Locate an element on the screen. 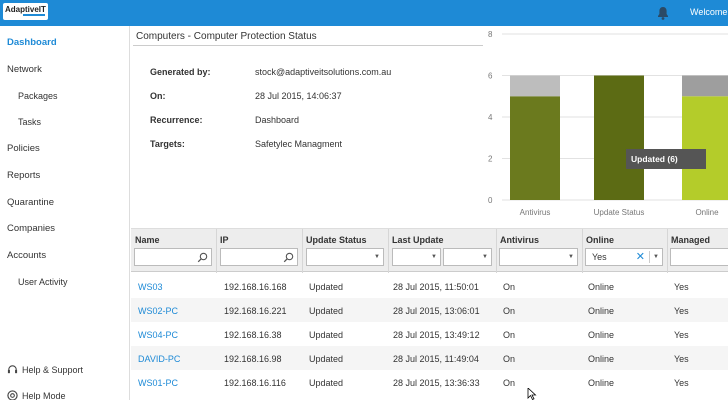 The height and width of the screenshot is (400, 728). cell-name: WS04-PC is located at coordinates (158, 335).